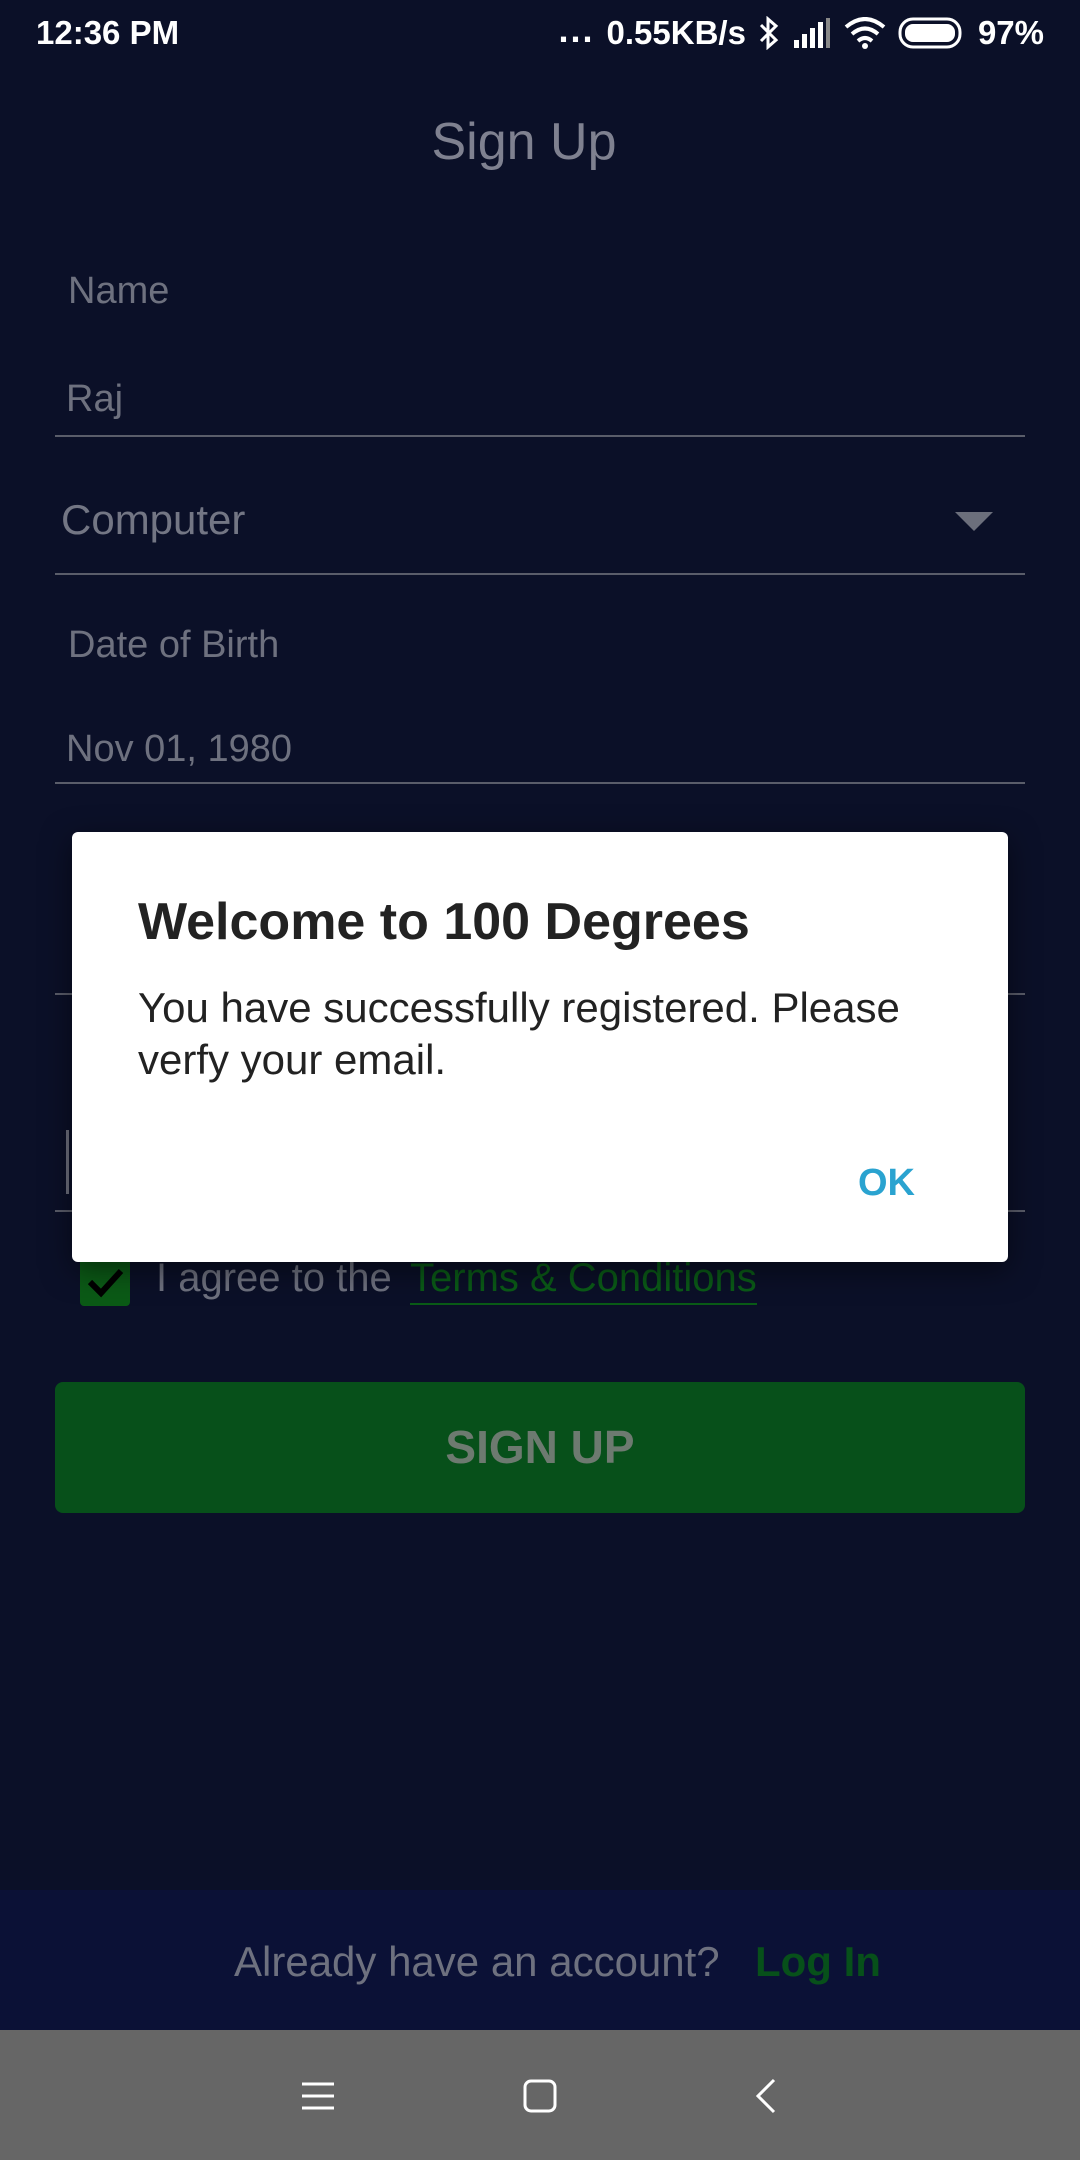 The image size is (1080, 2160). What do you see at coordinates (974, 521) in the screenshot?
I see `triangle-down-icon` at bounding box center [974, 521].